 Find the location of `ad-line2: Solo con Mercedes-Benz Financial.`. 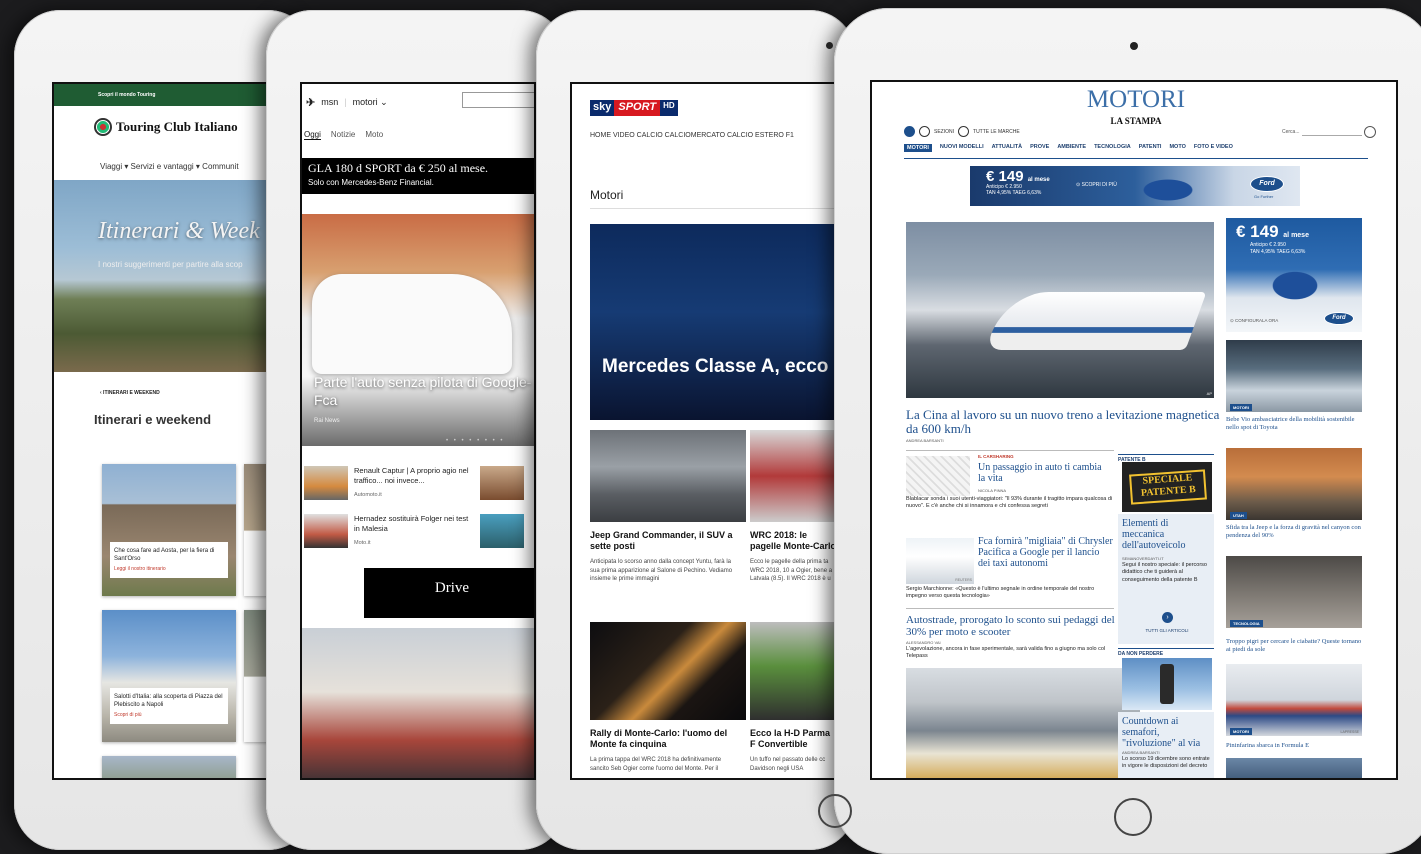

ad-line2: Solo con Mercedes-Benz Financial. is located at coordinates (371, 182).